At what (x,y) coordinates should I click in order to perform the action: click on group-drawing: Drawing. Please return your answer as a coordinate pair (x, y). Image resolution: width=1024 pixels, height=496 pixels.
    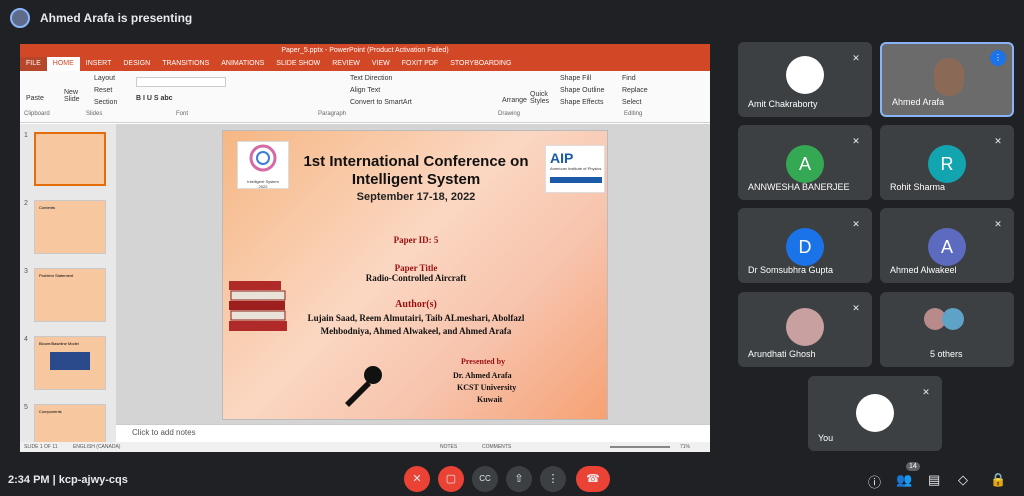
    Looking at the image, I should click on (509, 114).